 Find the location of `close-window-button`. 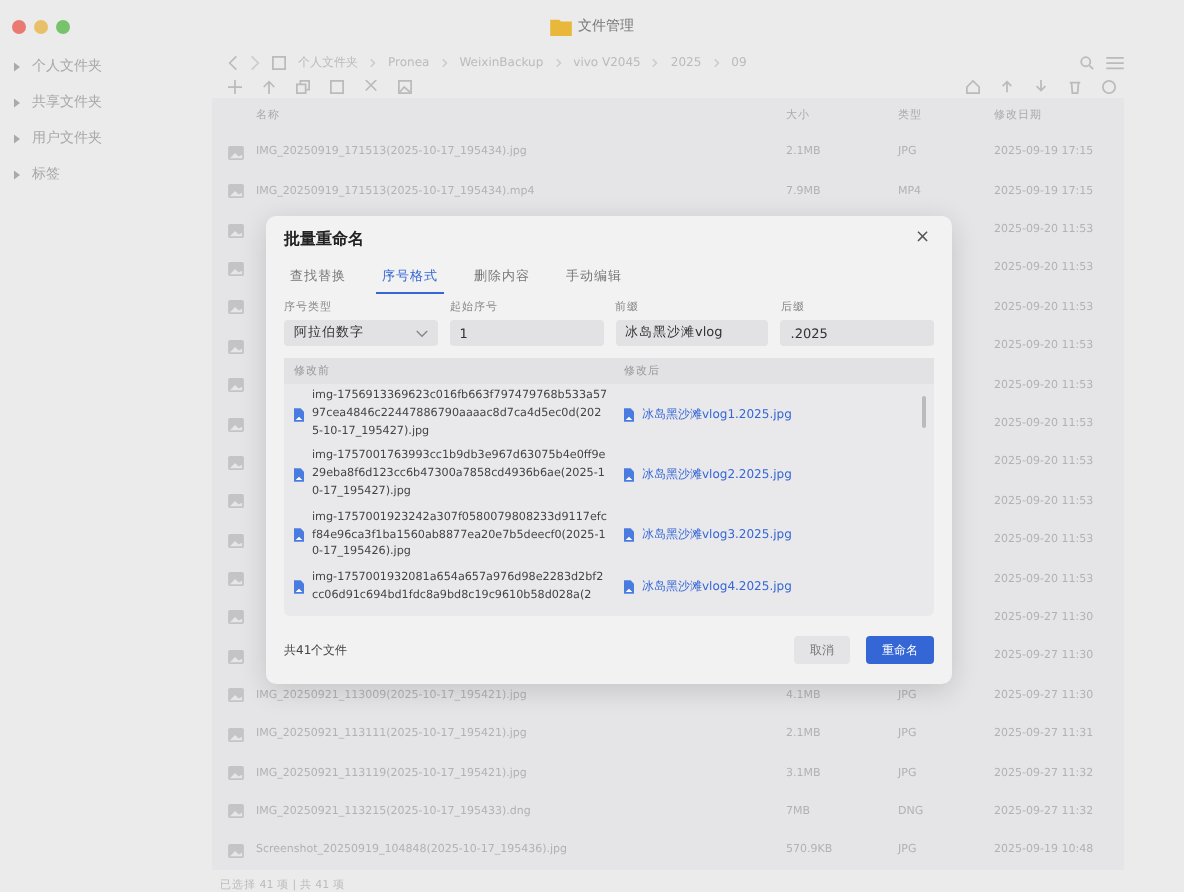

close-window-button is located at coordinates (19, 26).